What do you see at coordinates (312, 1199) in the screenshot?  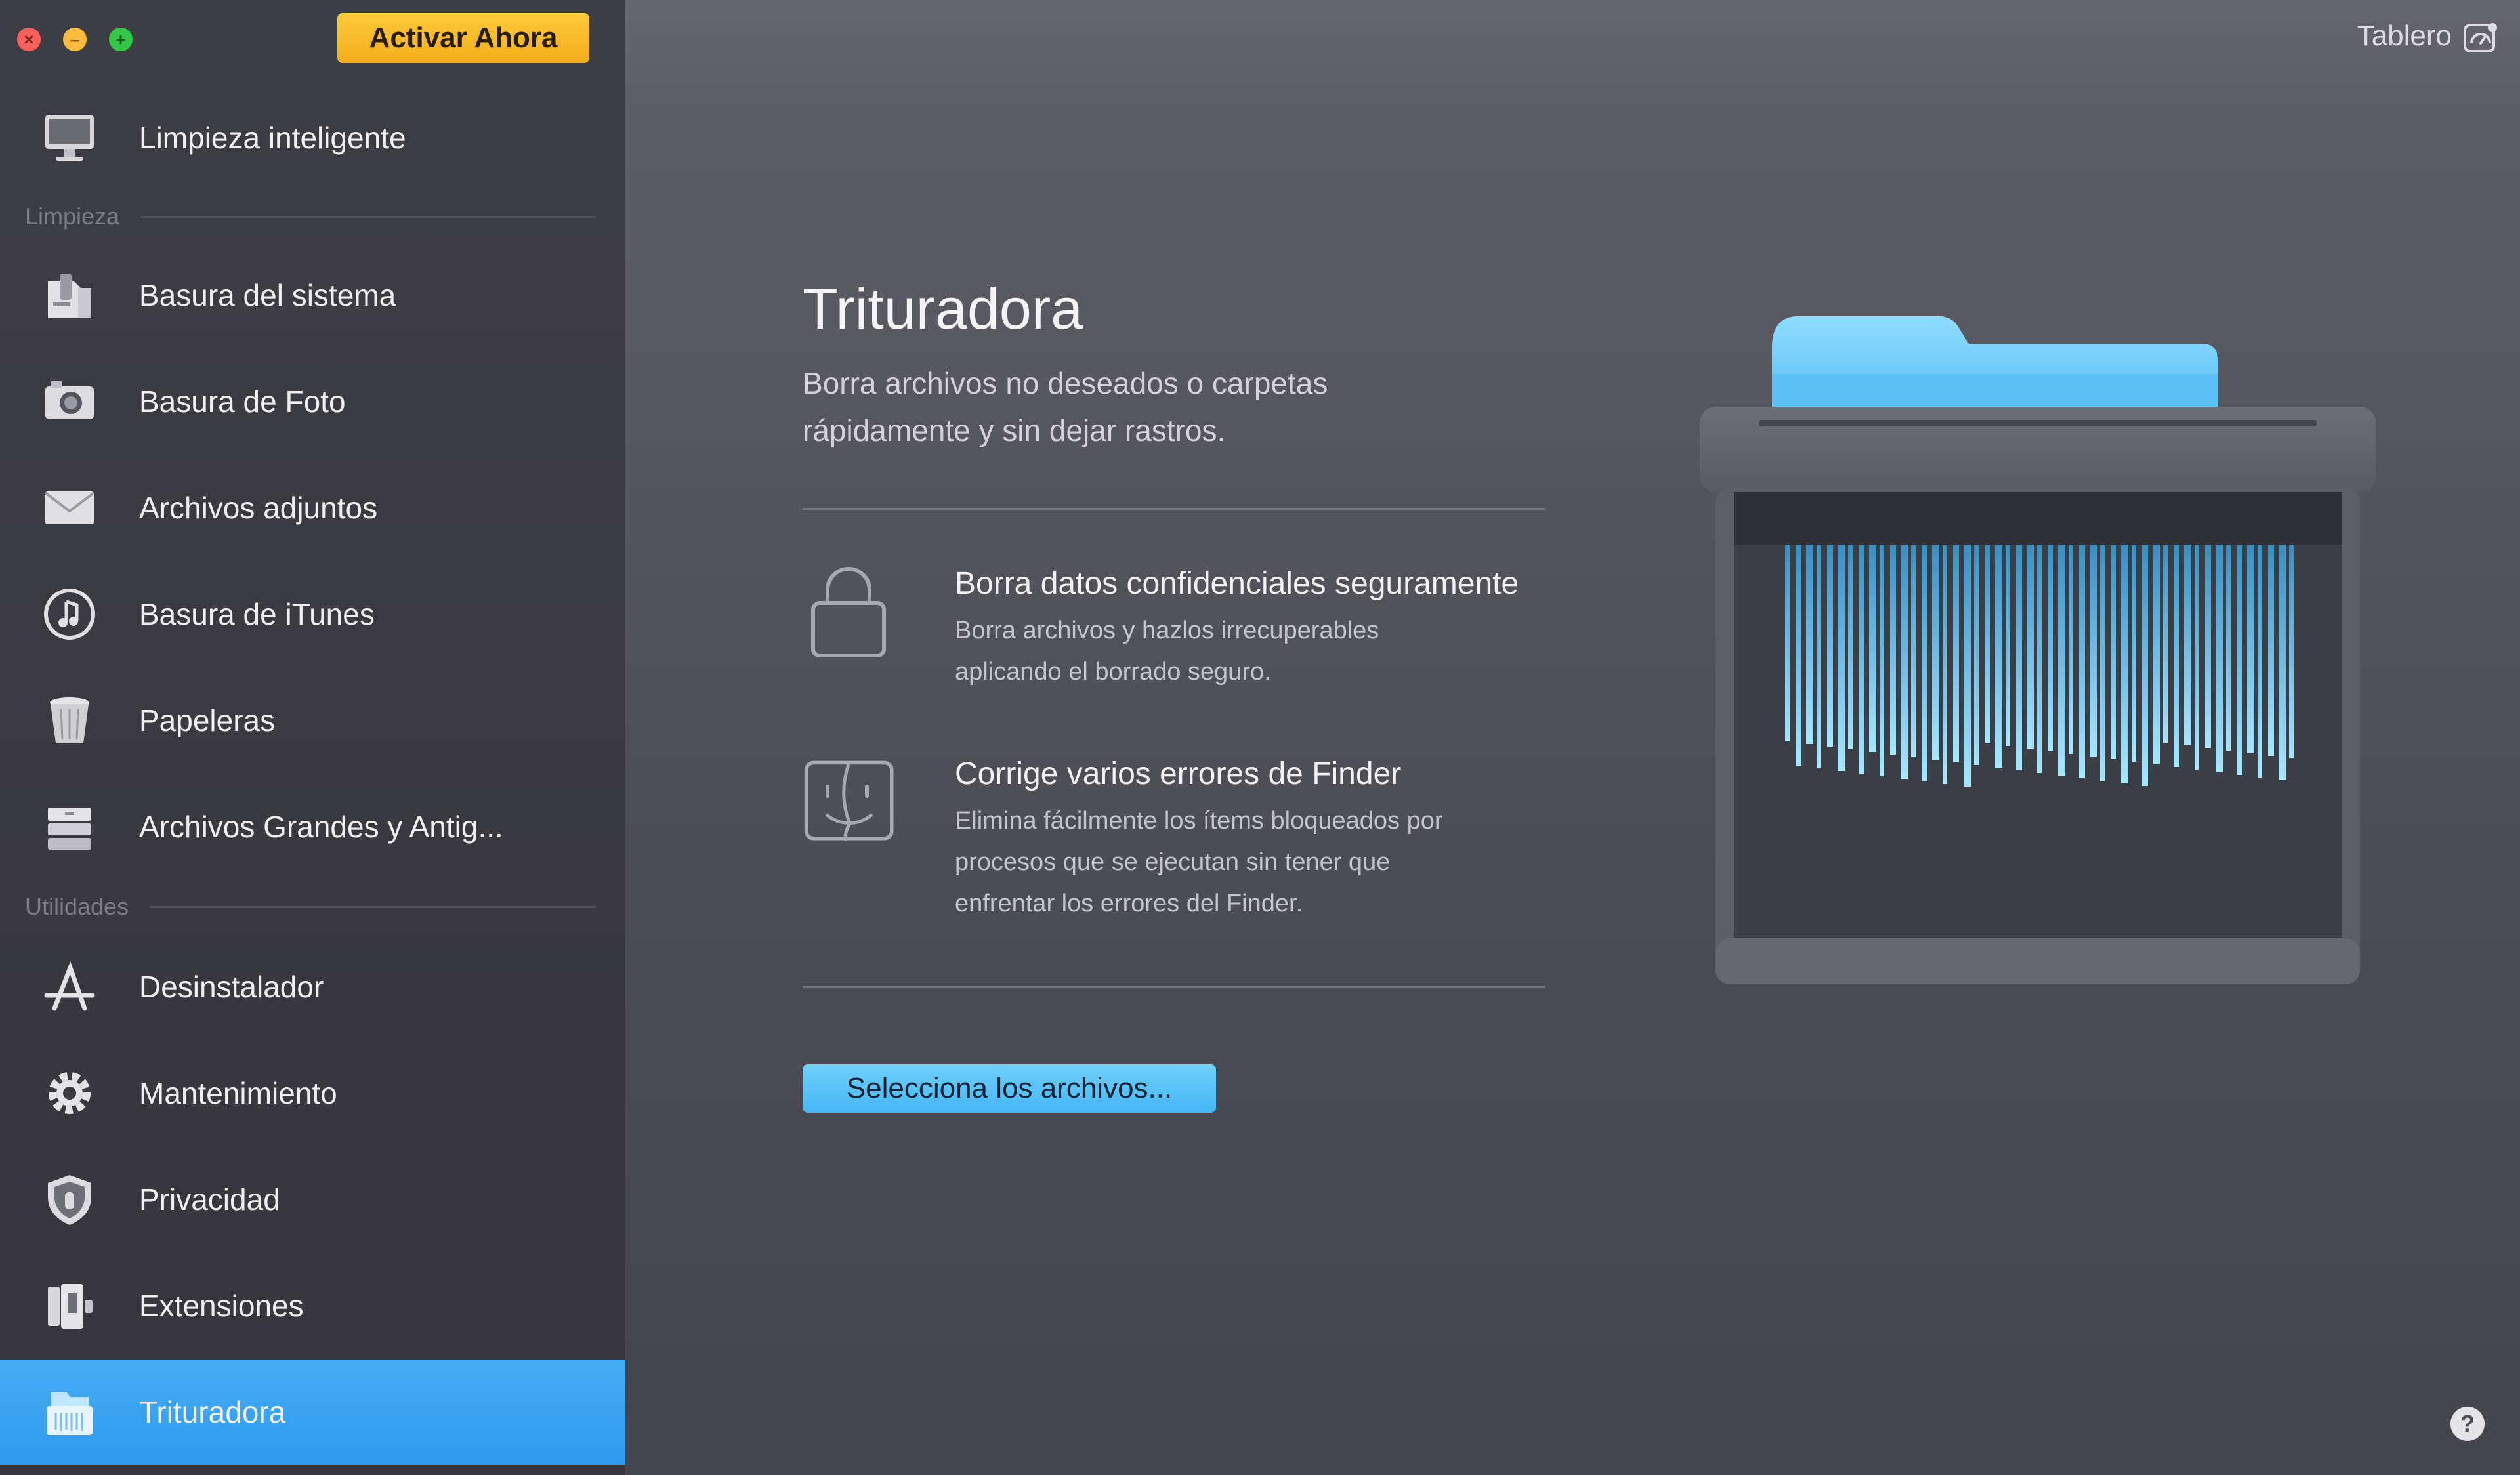 I see `sidebar-item-privacy: Privacidad` at bounding box center [312, 1199].